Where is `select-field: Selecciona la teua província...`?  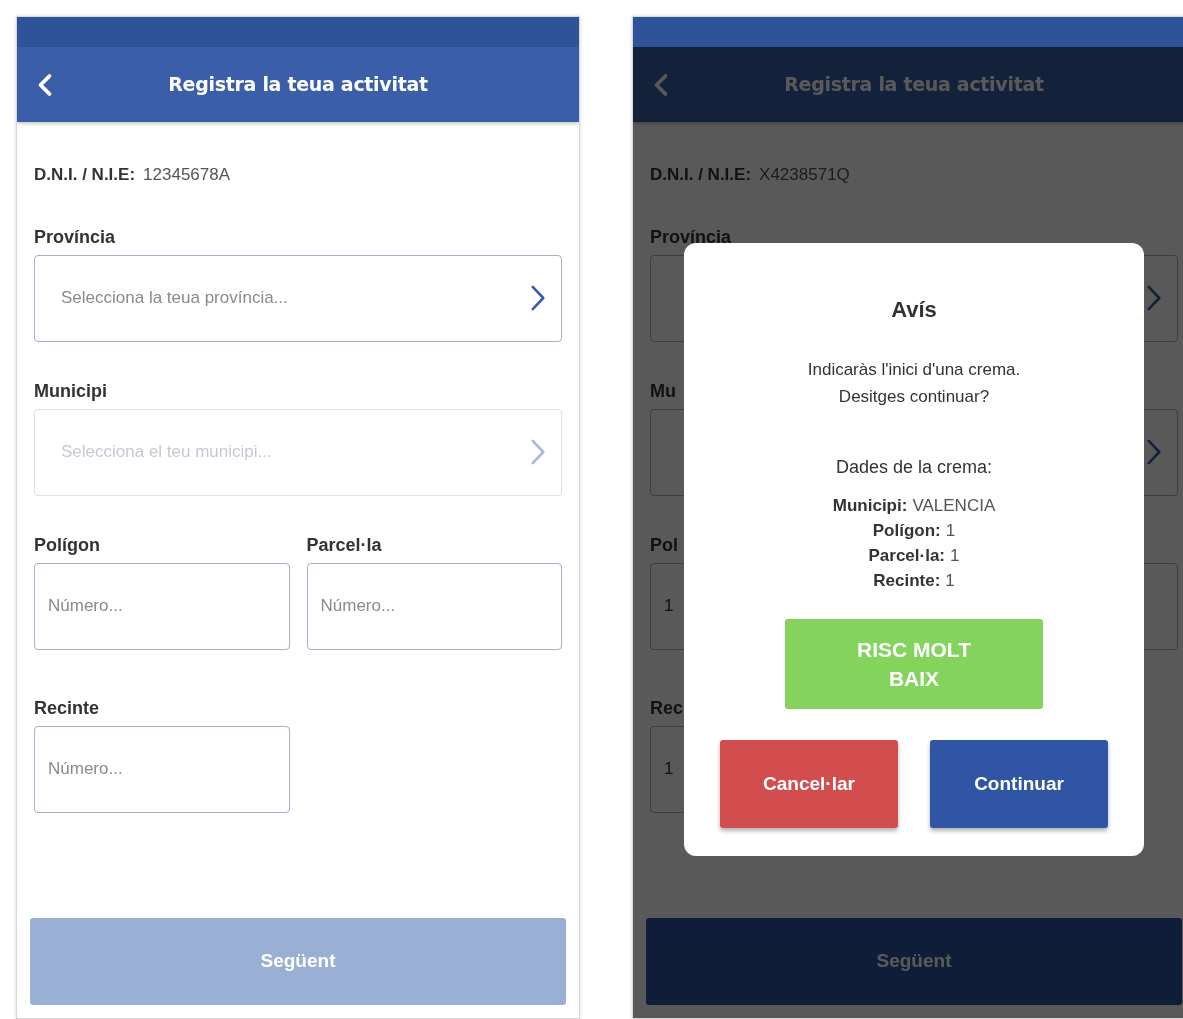
select-field: Selecciona la teua província... is located at coordinates (298, 298).